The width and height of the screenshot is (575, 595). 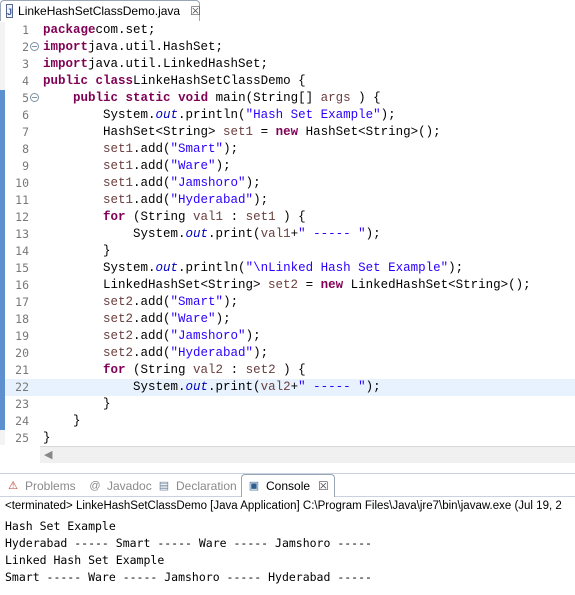 I want to click on code-token: val1, so click(x=208, y=217).